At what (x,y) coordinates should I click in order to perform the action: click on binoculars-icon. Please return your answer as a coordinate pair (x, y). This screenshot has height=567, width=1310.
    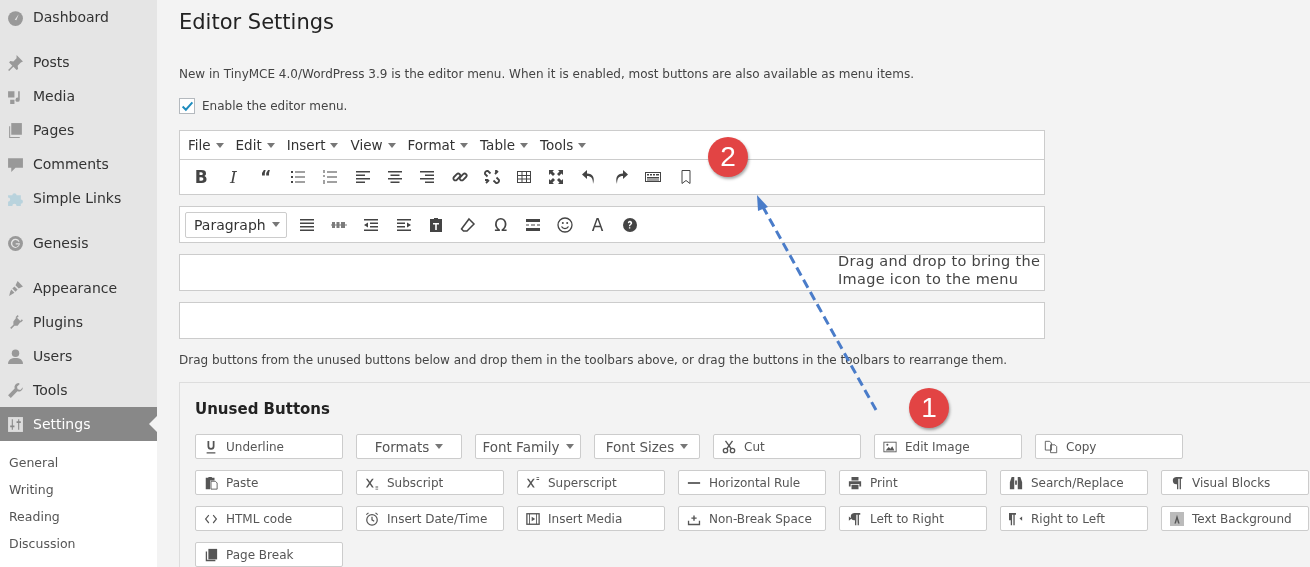
    Looking at the image, I should click on (1016, 482).